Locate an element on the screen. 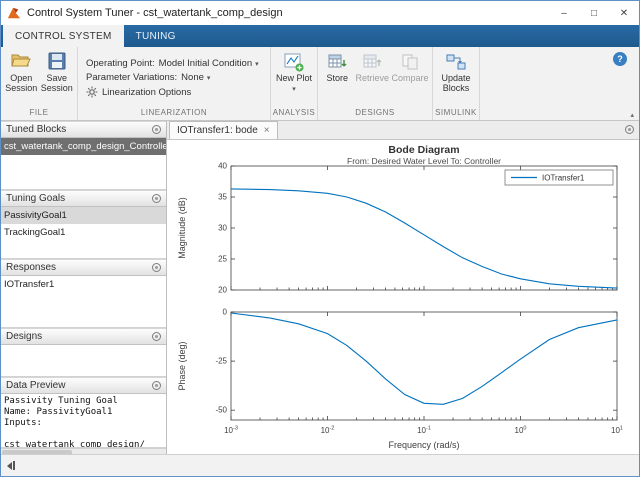  operating-point-value: Model Initial Condition is located at coordinates (205, 63).